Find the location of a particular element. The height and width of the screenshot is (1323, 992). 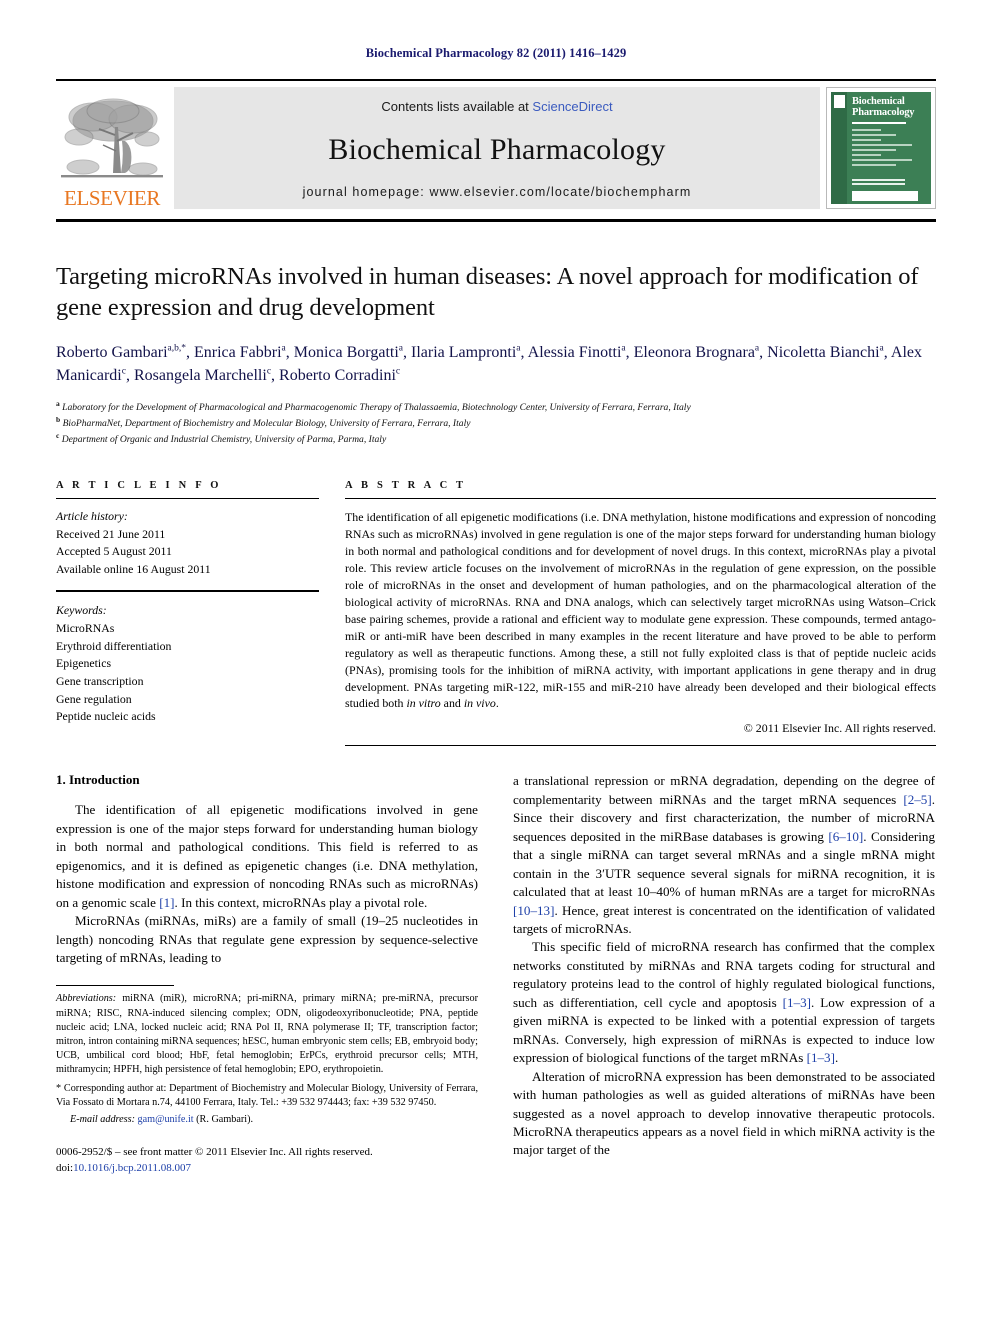

author-name: Nicoletta Bianchi is located at coordinates (823, 352).